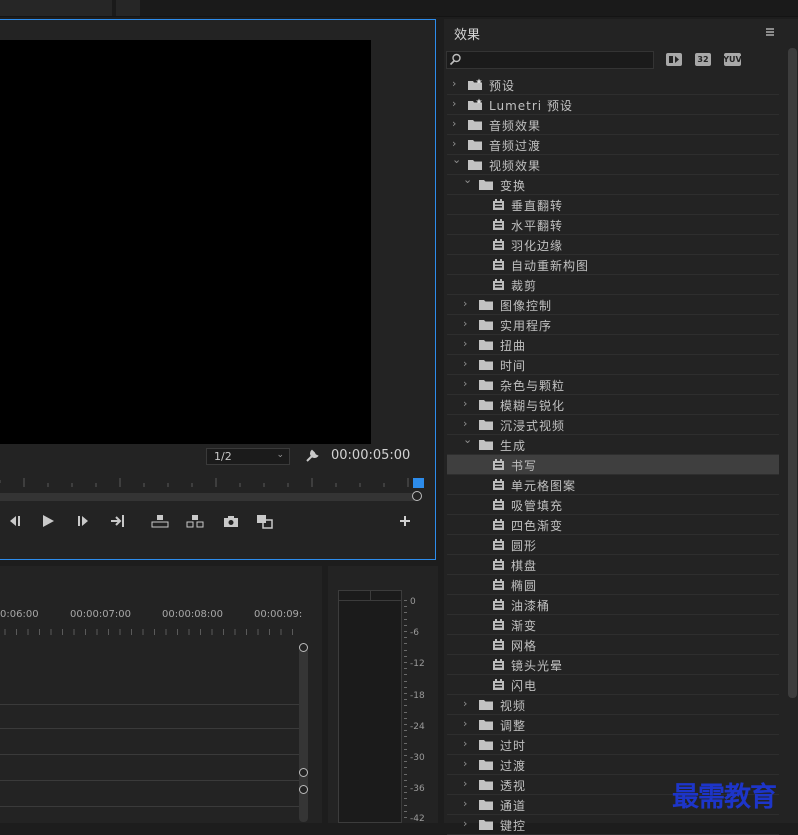  I want to click on folder-item: › 时间, so click(613, 365).